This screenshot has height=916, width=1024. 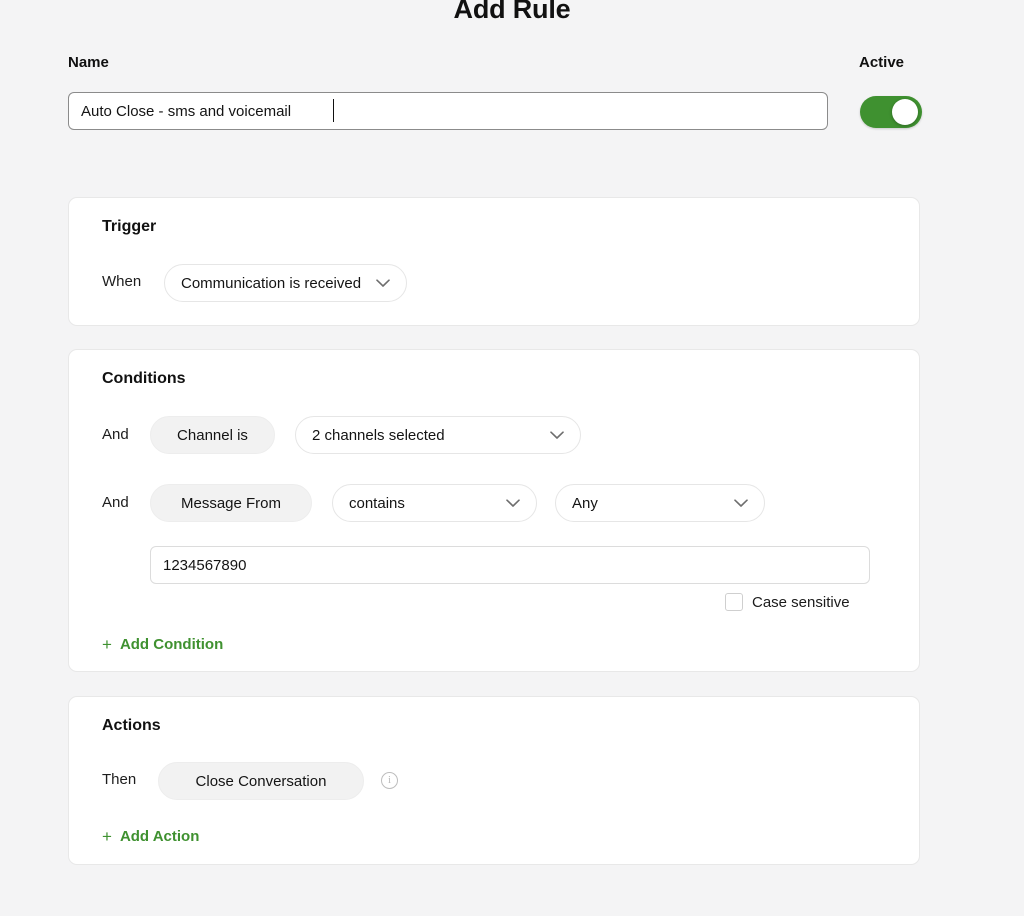 What do you see at coordinates (494, 261) in the screenshot?
I see `trigger-card: Trigger When Communication is received` at bounding box center [494, 261].